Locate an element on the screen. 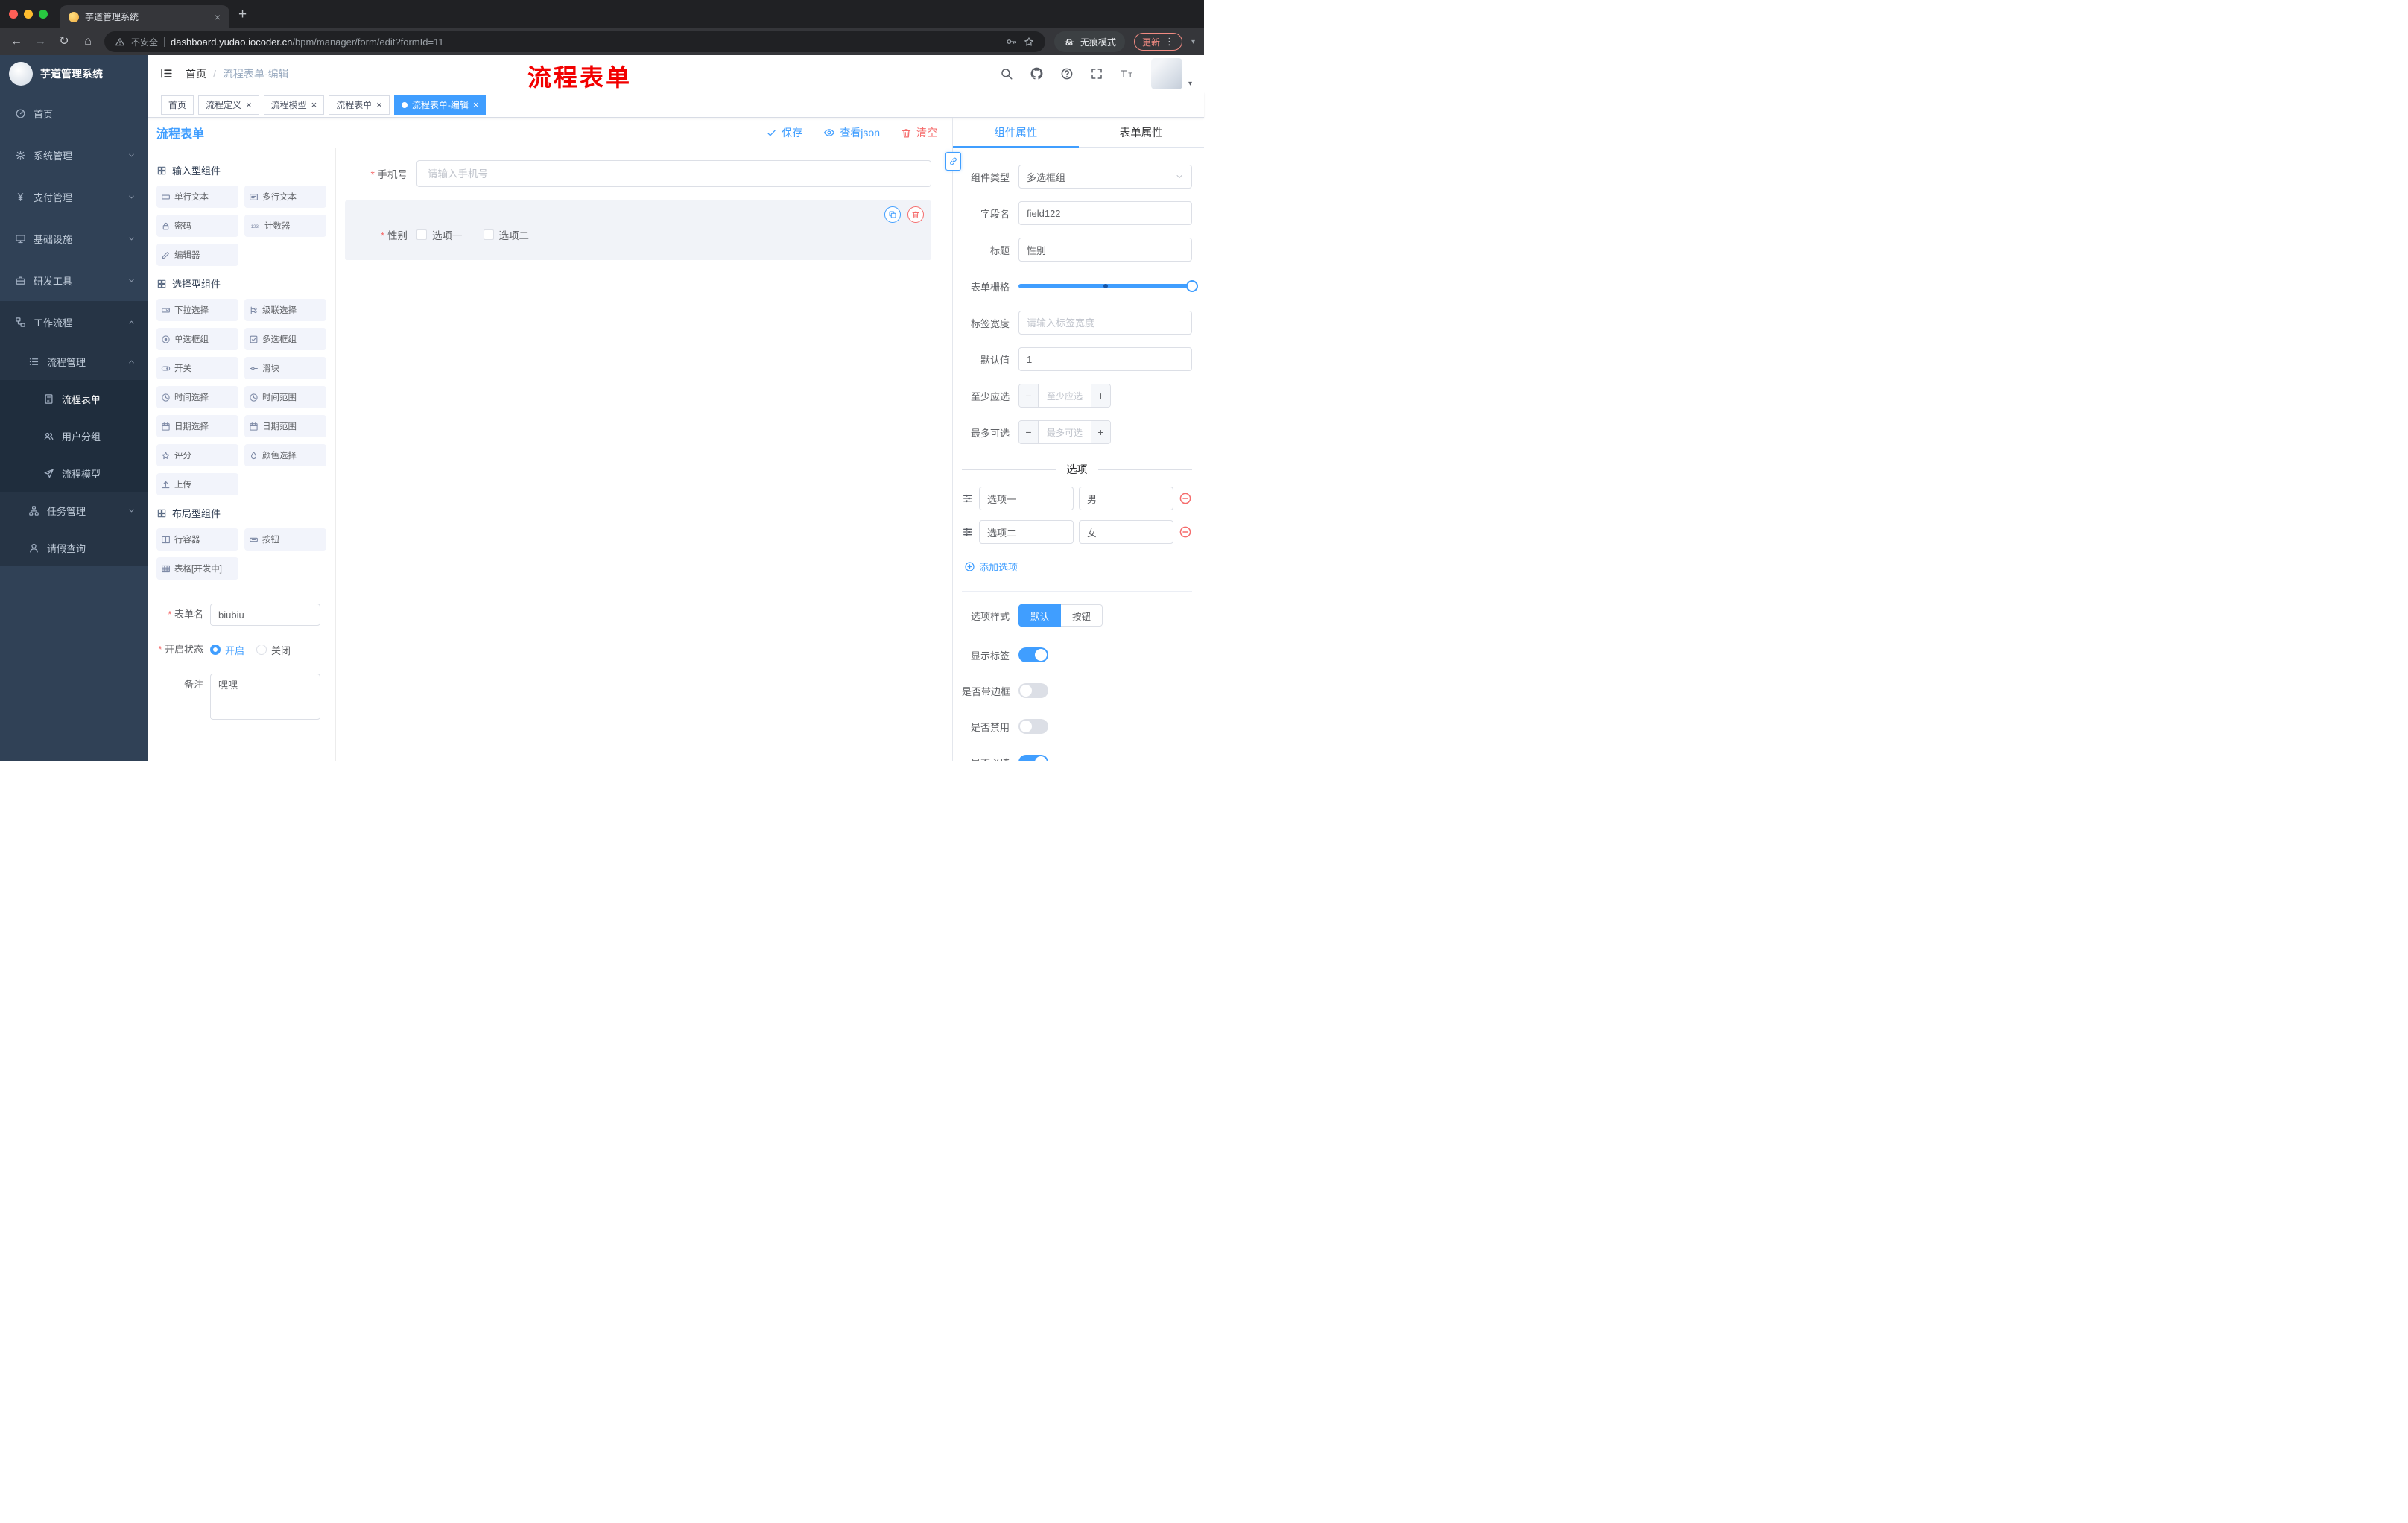  slider-track is located at coordinates (1108, 286).